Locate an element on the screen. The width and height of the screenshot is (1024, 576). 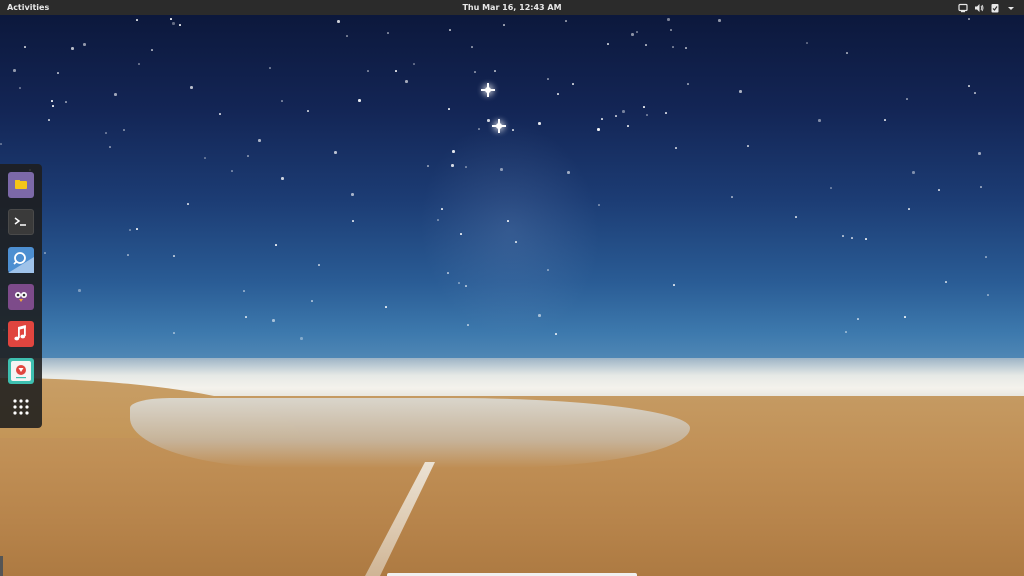
top-bar: Activities Thu Mar 16, 12:43 AM is located at coordinates (512, 7).